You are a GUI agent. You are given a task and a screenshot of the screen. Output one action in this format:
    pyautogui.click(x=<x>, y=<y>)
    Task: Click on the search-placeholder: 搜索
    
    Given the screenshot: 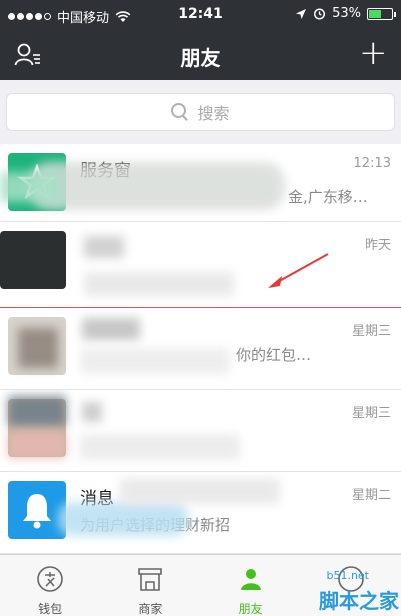 What is the action you would take?
    pyautogui.click(x=213, y=113)
    